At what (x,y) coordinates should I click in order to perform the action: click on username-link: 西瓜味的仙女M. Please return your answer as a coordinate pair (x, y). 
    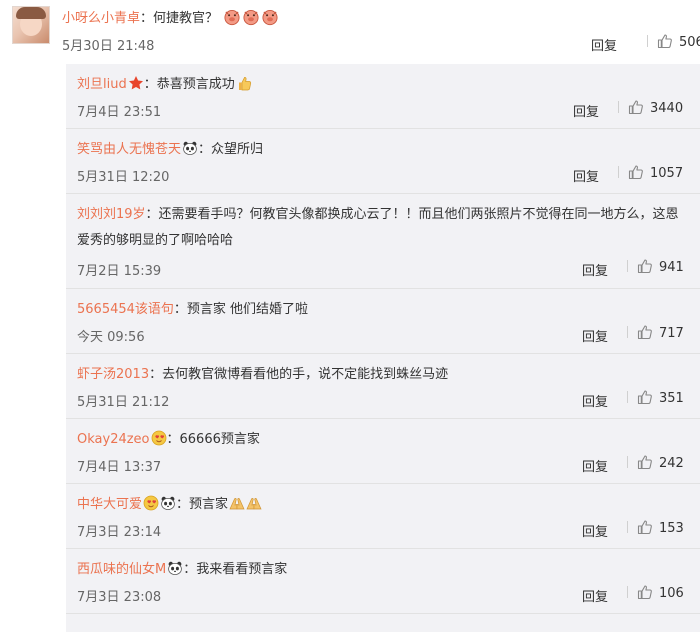
    Looking at the image, I should click on (121, 569).